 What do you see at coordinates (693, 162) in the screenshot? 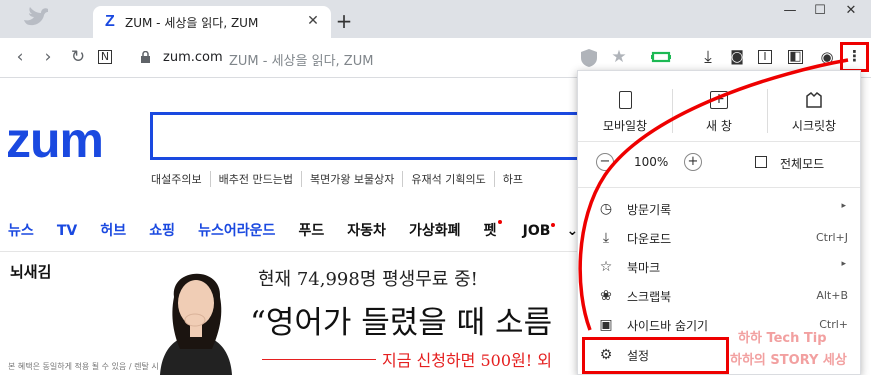
I see `zoom-in-button: +` at bounding box center [693, 162].